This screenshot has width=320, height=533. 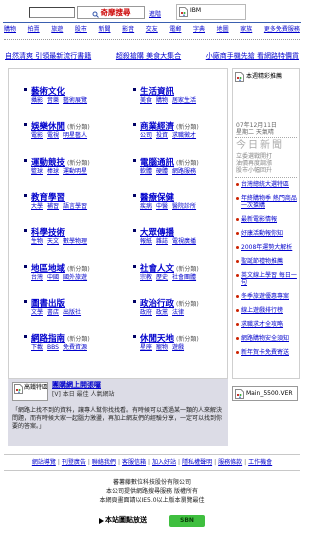 What do you see at coordinates (265, 338) in the screenshot?
I see `sidebar-link: 網路購物安全須知` at bounding box center [265, 338].